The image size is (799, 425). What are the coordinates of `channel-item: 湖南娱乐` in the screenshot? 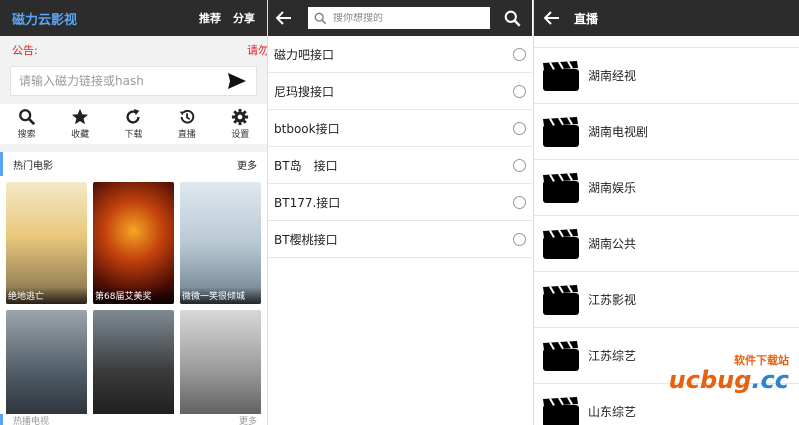 It's located at (666, 188).